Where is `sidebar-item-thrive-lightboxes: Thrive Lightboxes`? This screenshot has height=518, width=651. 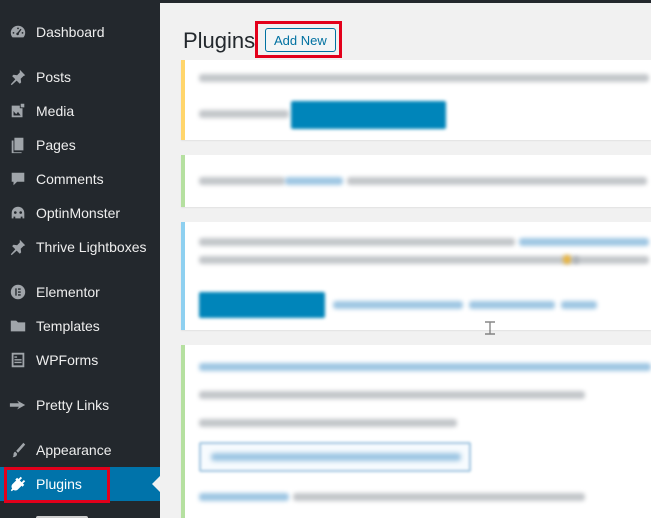
sidebar-item-thrive-lightboxes: Thrive Lightboxes is located at coordinates (80, 247).